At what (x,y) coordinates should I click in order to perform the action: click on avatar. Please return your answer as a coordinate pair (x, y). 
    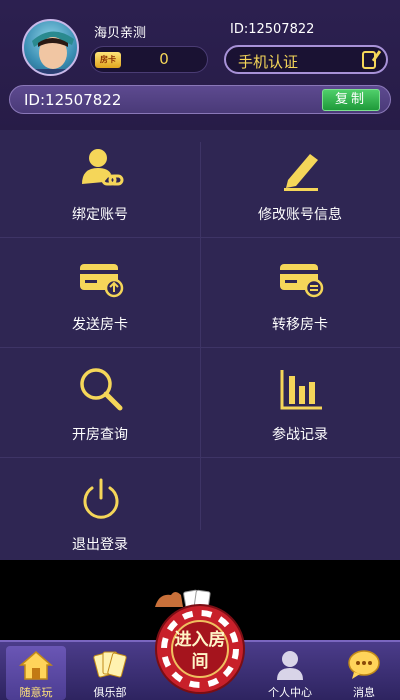
    Looking at the image, I should click on (50, 47).